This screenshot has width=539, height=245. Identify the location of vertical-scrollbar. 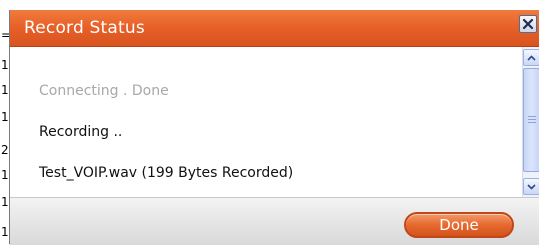
(530, 122).